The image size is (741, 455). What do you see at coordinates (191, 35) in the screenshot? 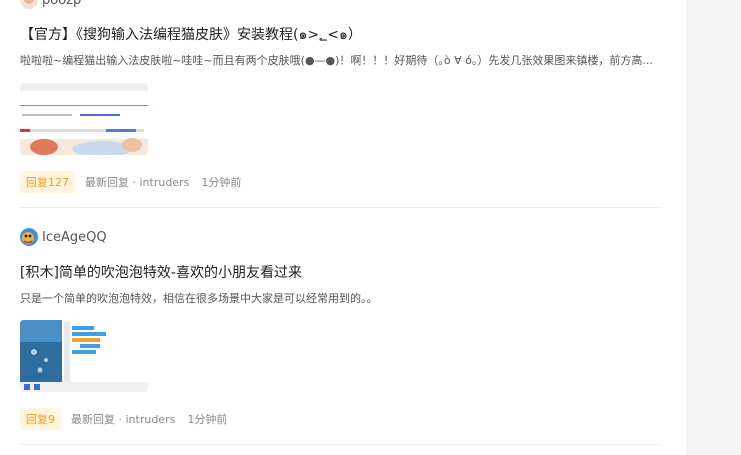
I see `post-title: 【官方】《搜狗输入法编程猫皮肤》安装教程(๑>؂<๑）` at bounding box center [191, 35].